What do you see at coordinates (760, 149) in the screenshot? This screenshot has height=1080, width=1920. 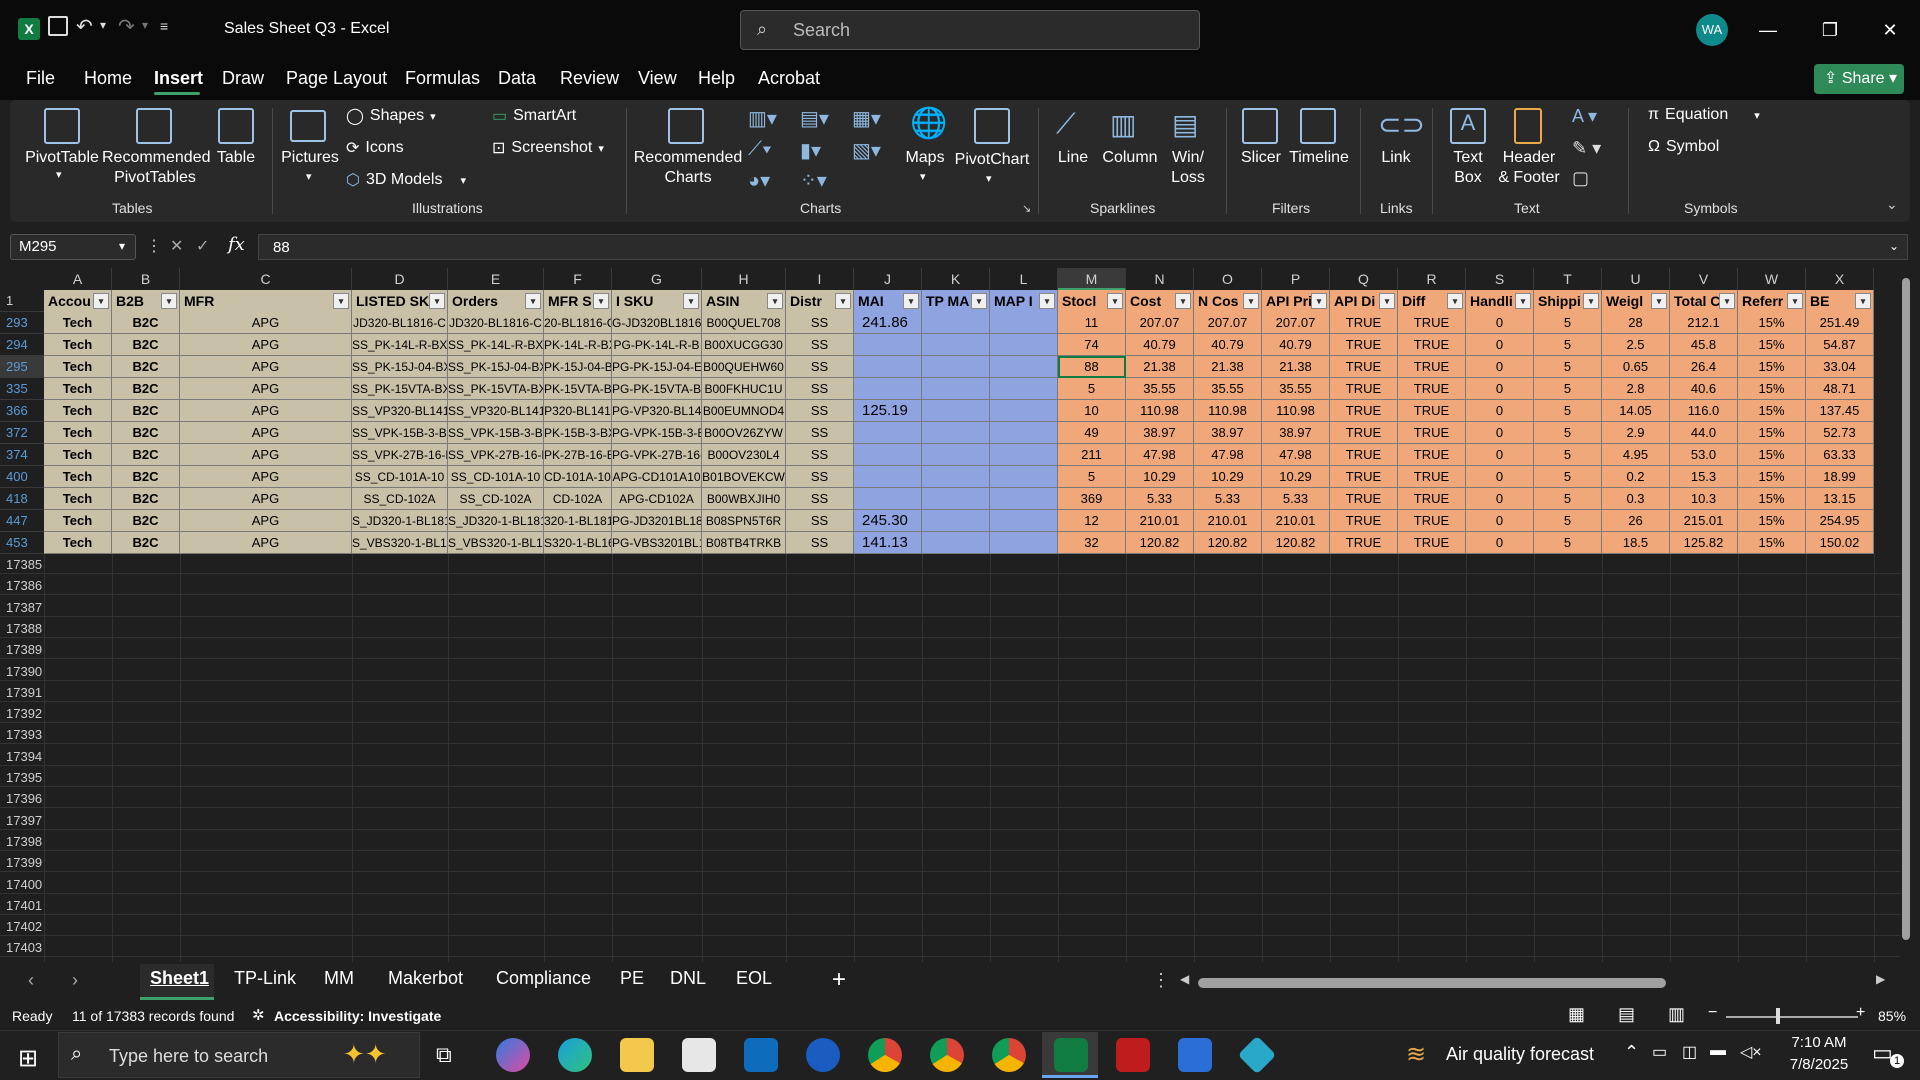 I see `line-chart-icon: ⟋▾` at bounding box center [760, 149].